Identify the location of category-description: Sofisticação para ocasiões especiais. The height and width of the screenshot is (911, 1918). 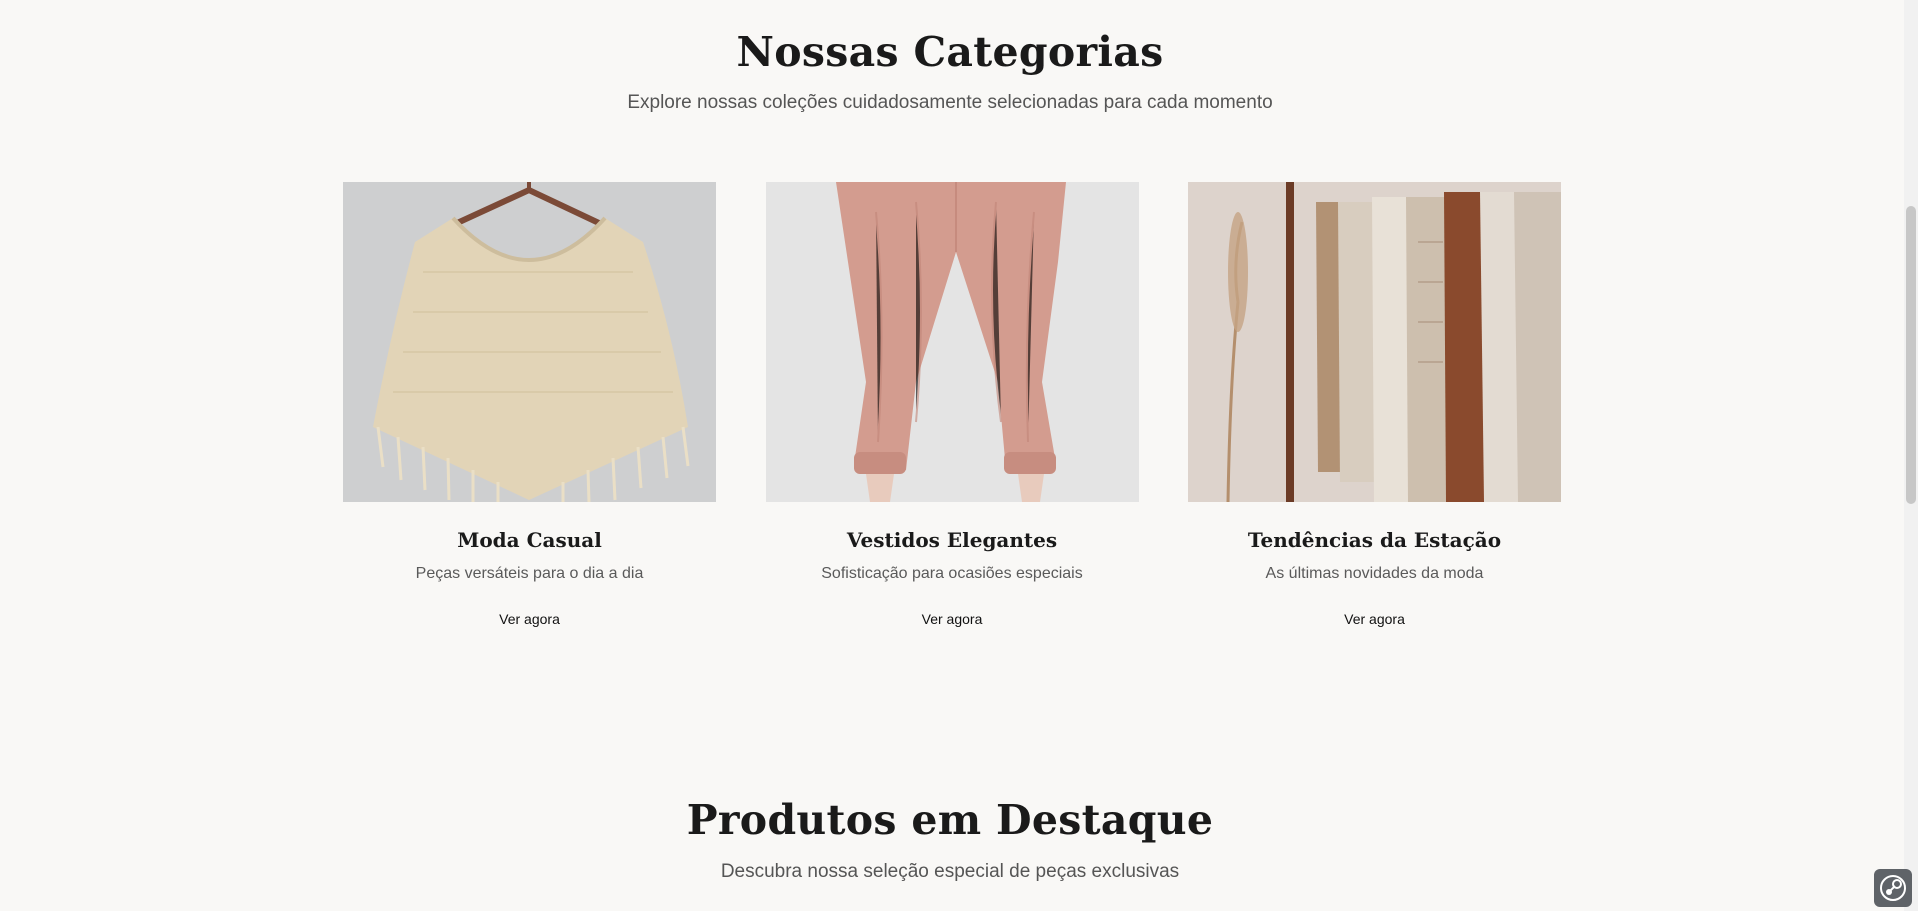
(952, 573).